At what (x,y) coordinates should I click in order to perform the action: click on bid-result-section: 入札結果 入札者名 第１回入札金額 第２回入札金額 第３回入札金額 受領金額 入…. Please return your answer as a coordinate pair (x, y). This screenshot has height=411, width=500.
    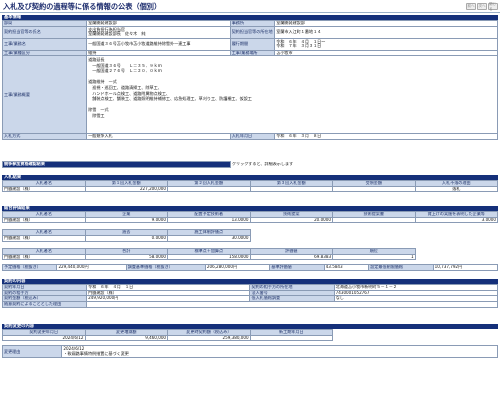
    Looking at the image, I should click on (250, 184).